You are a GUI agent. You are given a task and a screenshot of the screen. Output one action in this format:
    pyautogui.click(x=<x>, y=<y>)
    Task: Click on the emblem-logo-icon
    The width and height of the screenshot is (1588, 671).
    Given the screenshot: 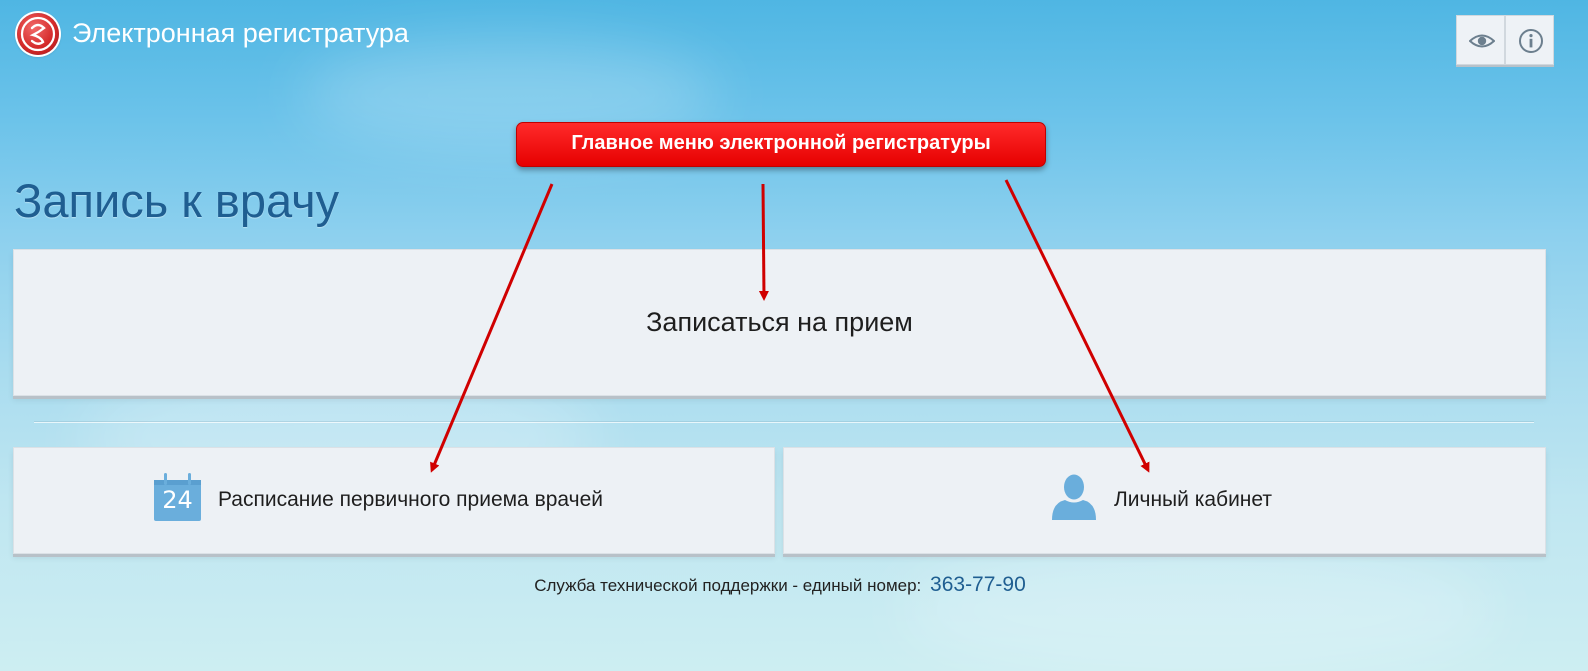 What is the action you would take?
    pyautogui.click(x=38, y=34)
    